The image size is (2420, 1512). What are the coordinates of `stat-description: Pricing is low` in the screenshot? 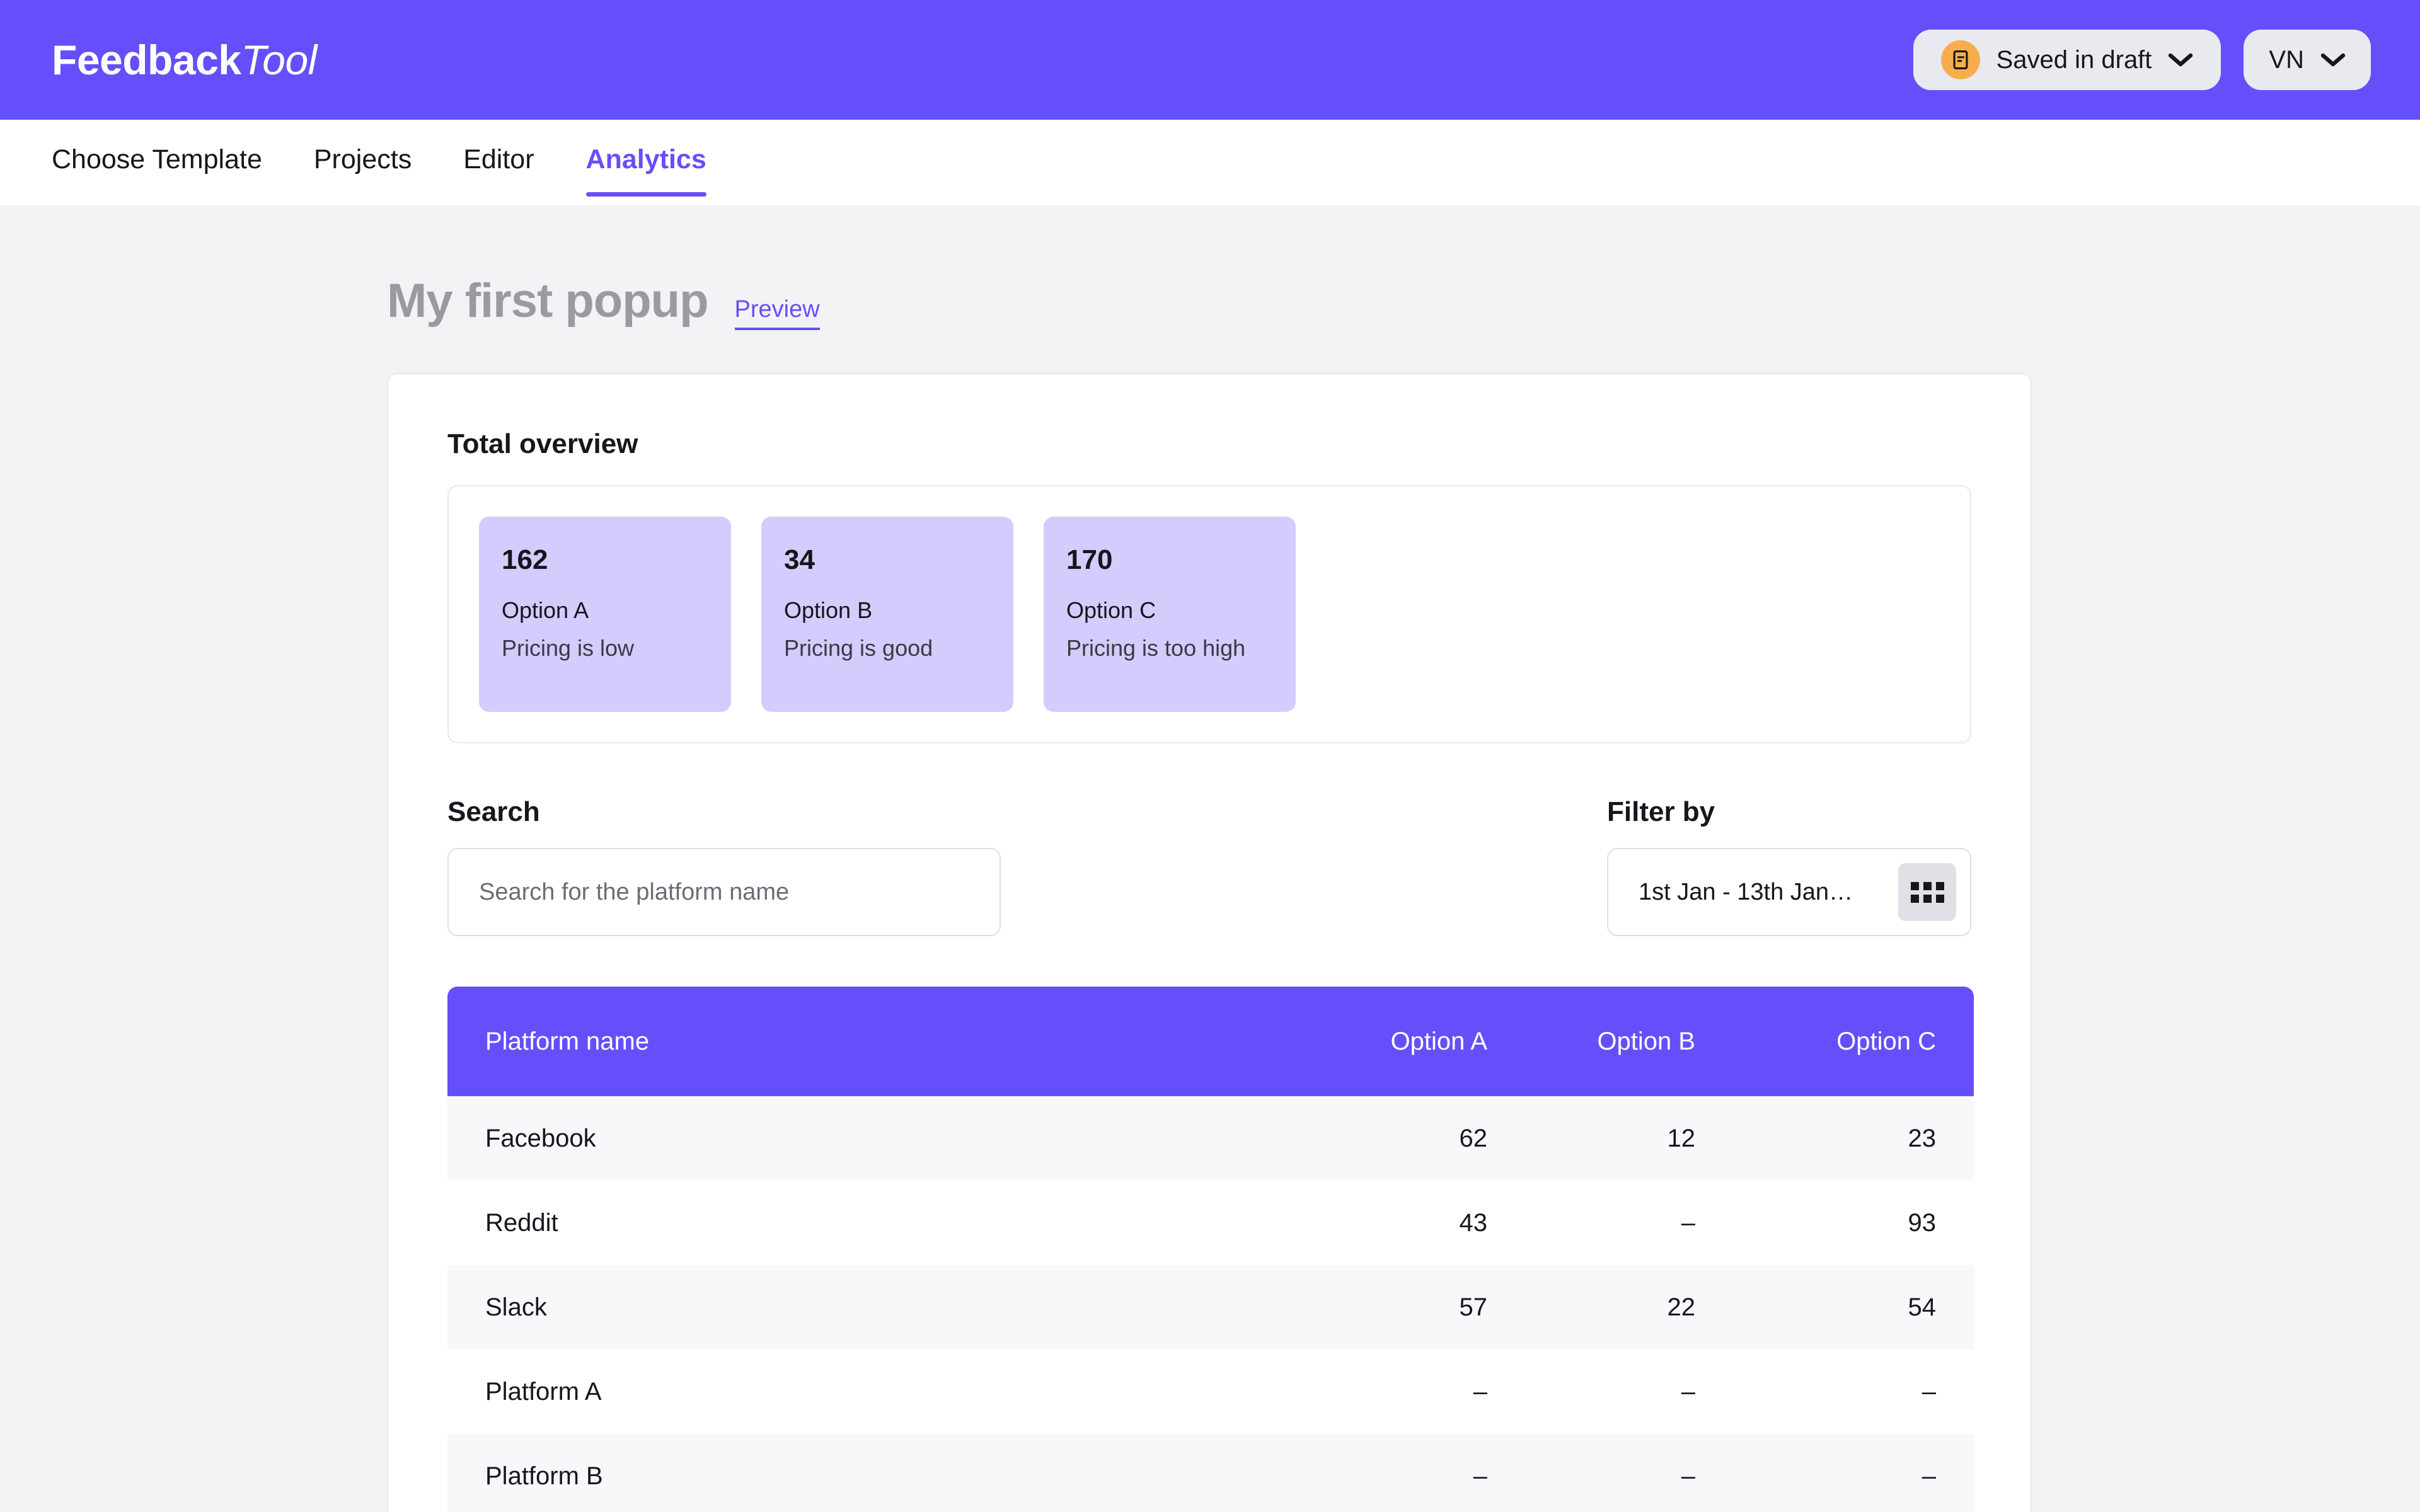 It's located at (568, 648).